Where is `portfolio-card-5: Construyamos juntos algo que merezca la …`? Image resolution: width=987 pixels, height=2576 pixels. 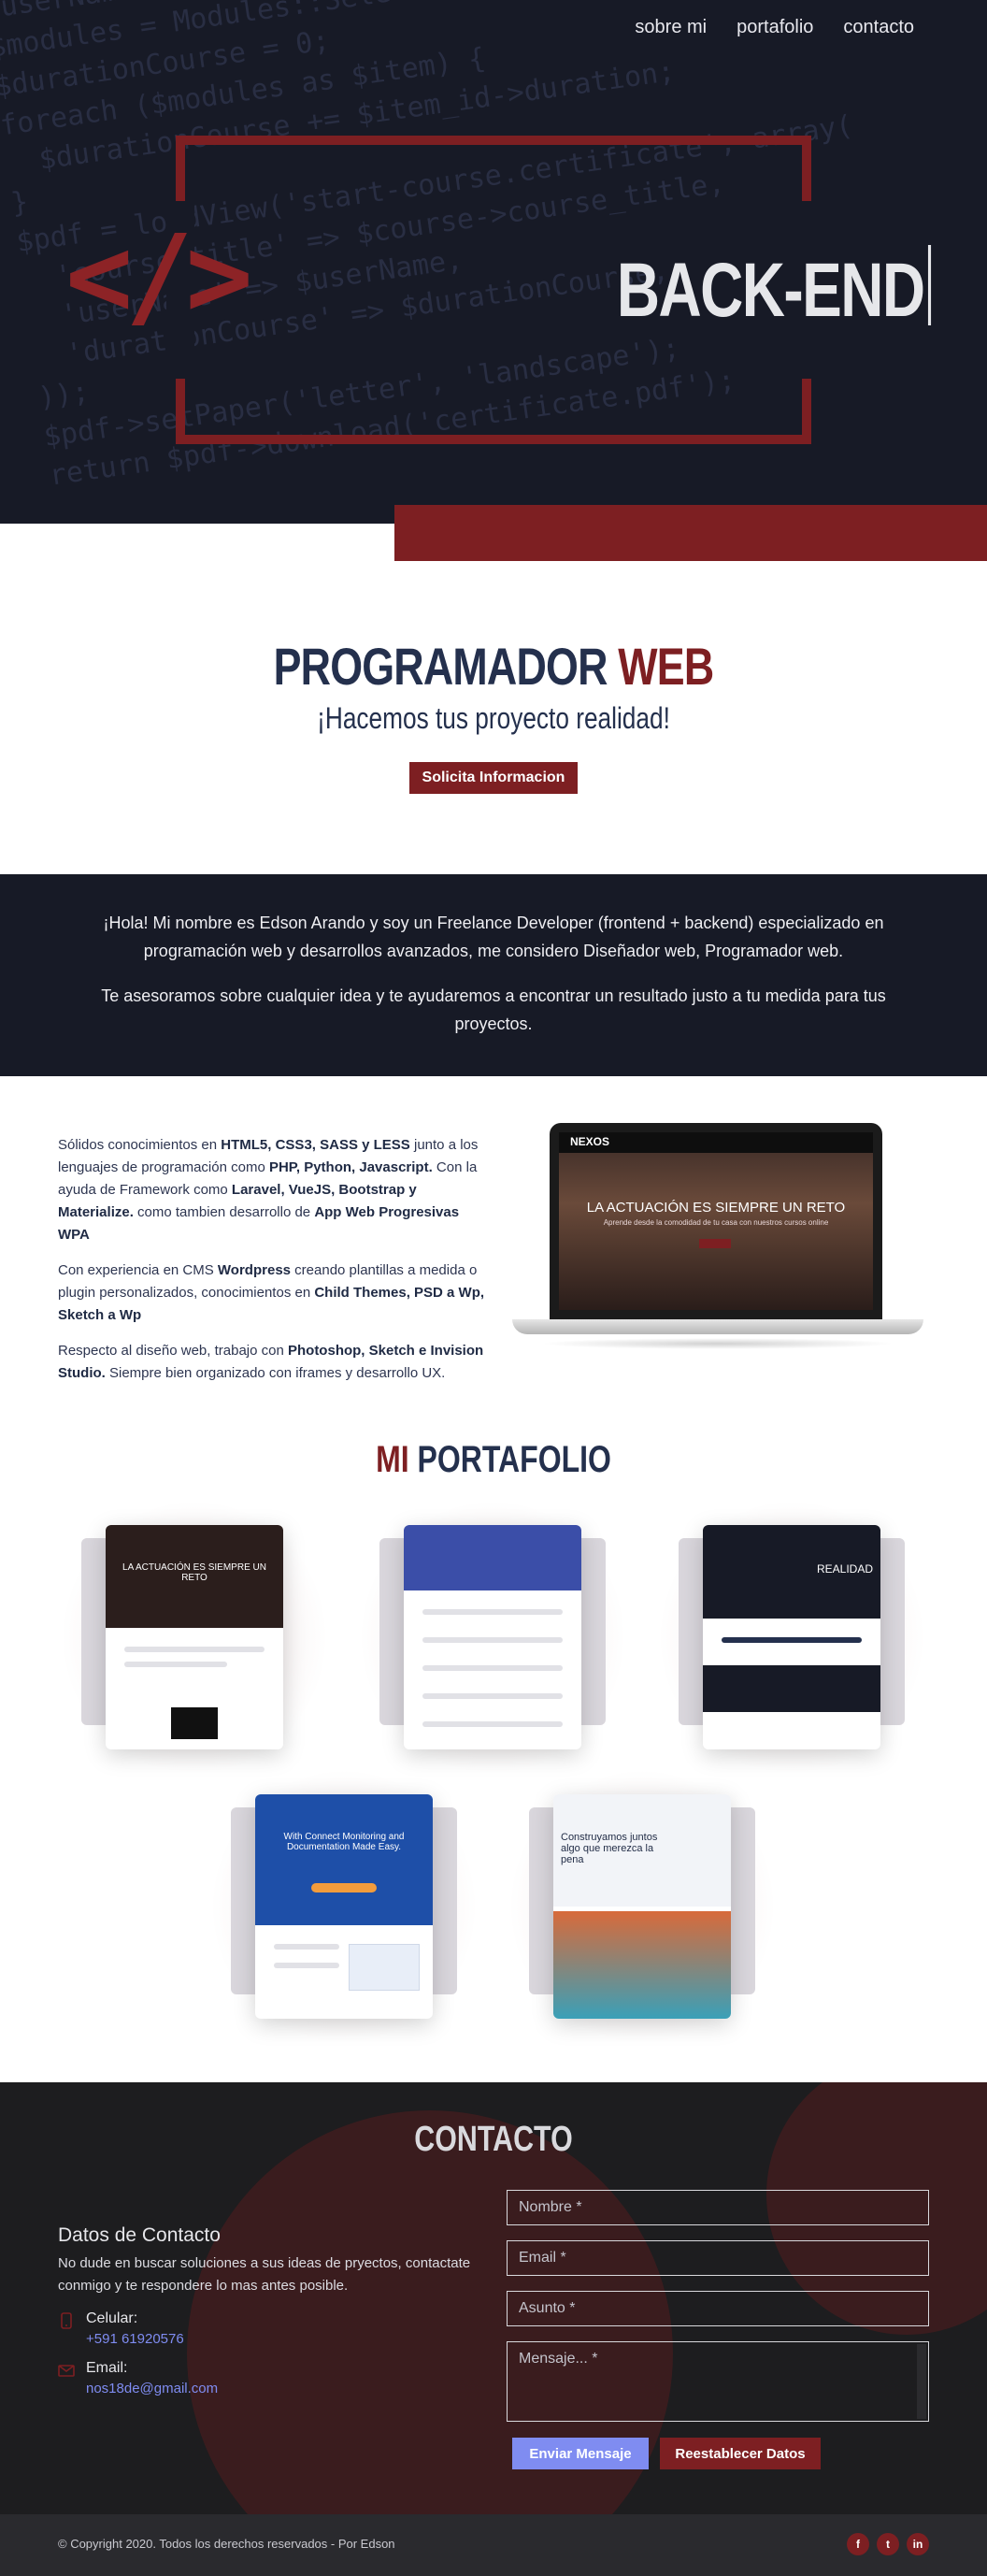
portfolio-card-5: Construyamos juntos algo que merezca la … is located at coordinates (642, 1907).